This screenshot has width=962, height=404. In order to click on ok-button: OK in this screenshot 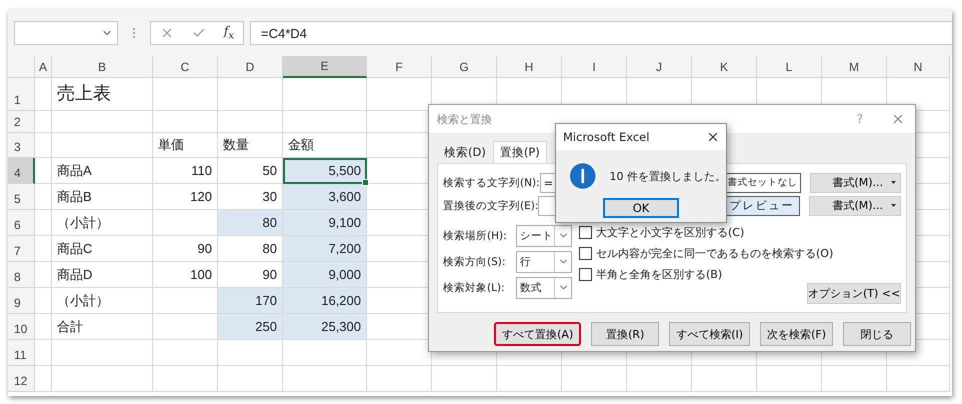, I will do `click(641, 208)`.